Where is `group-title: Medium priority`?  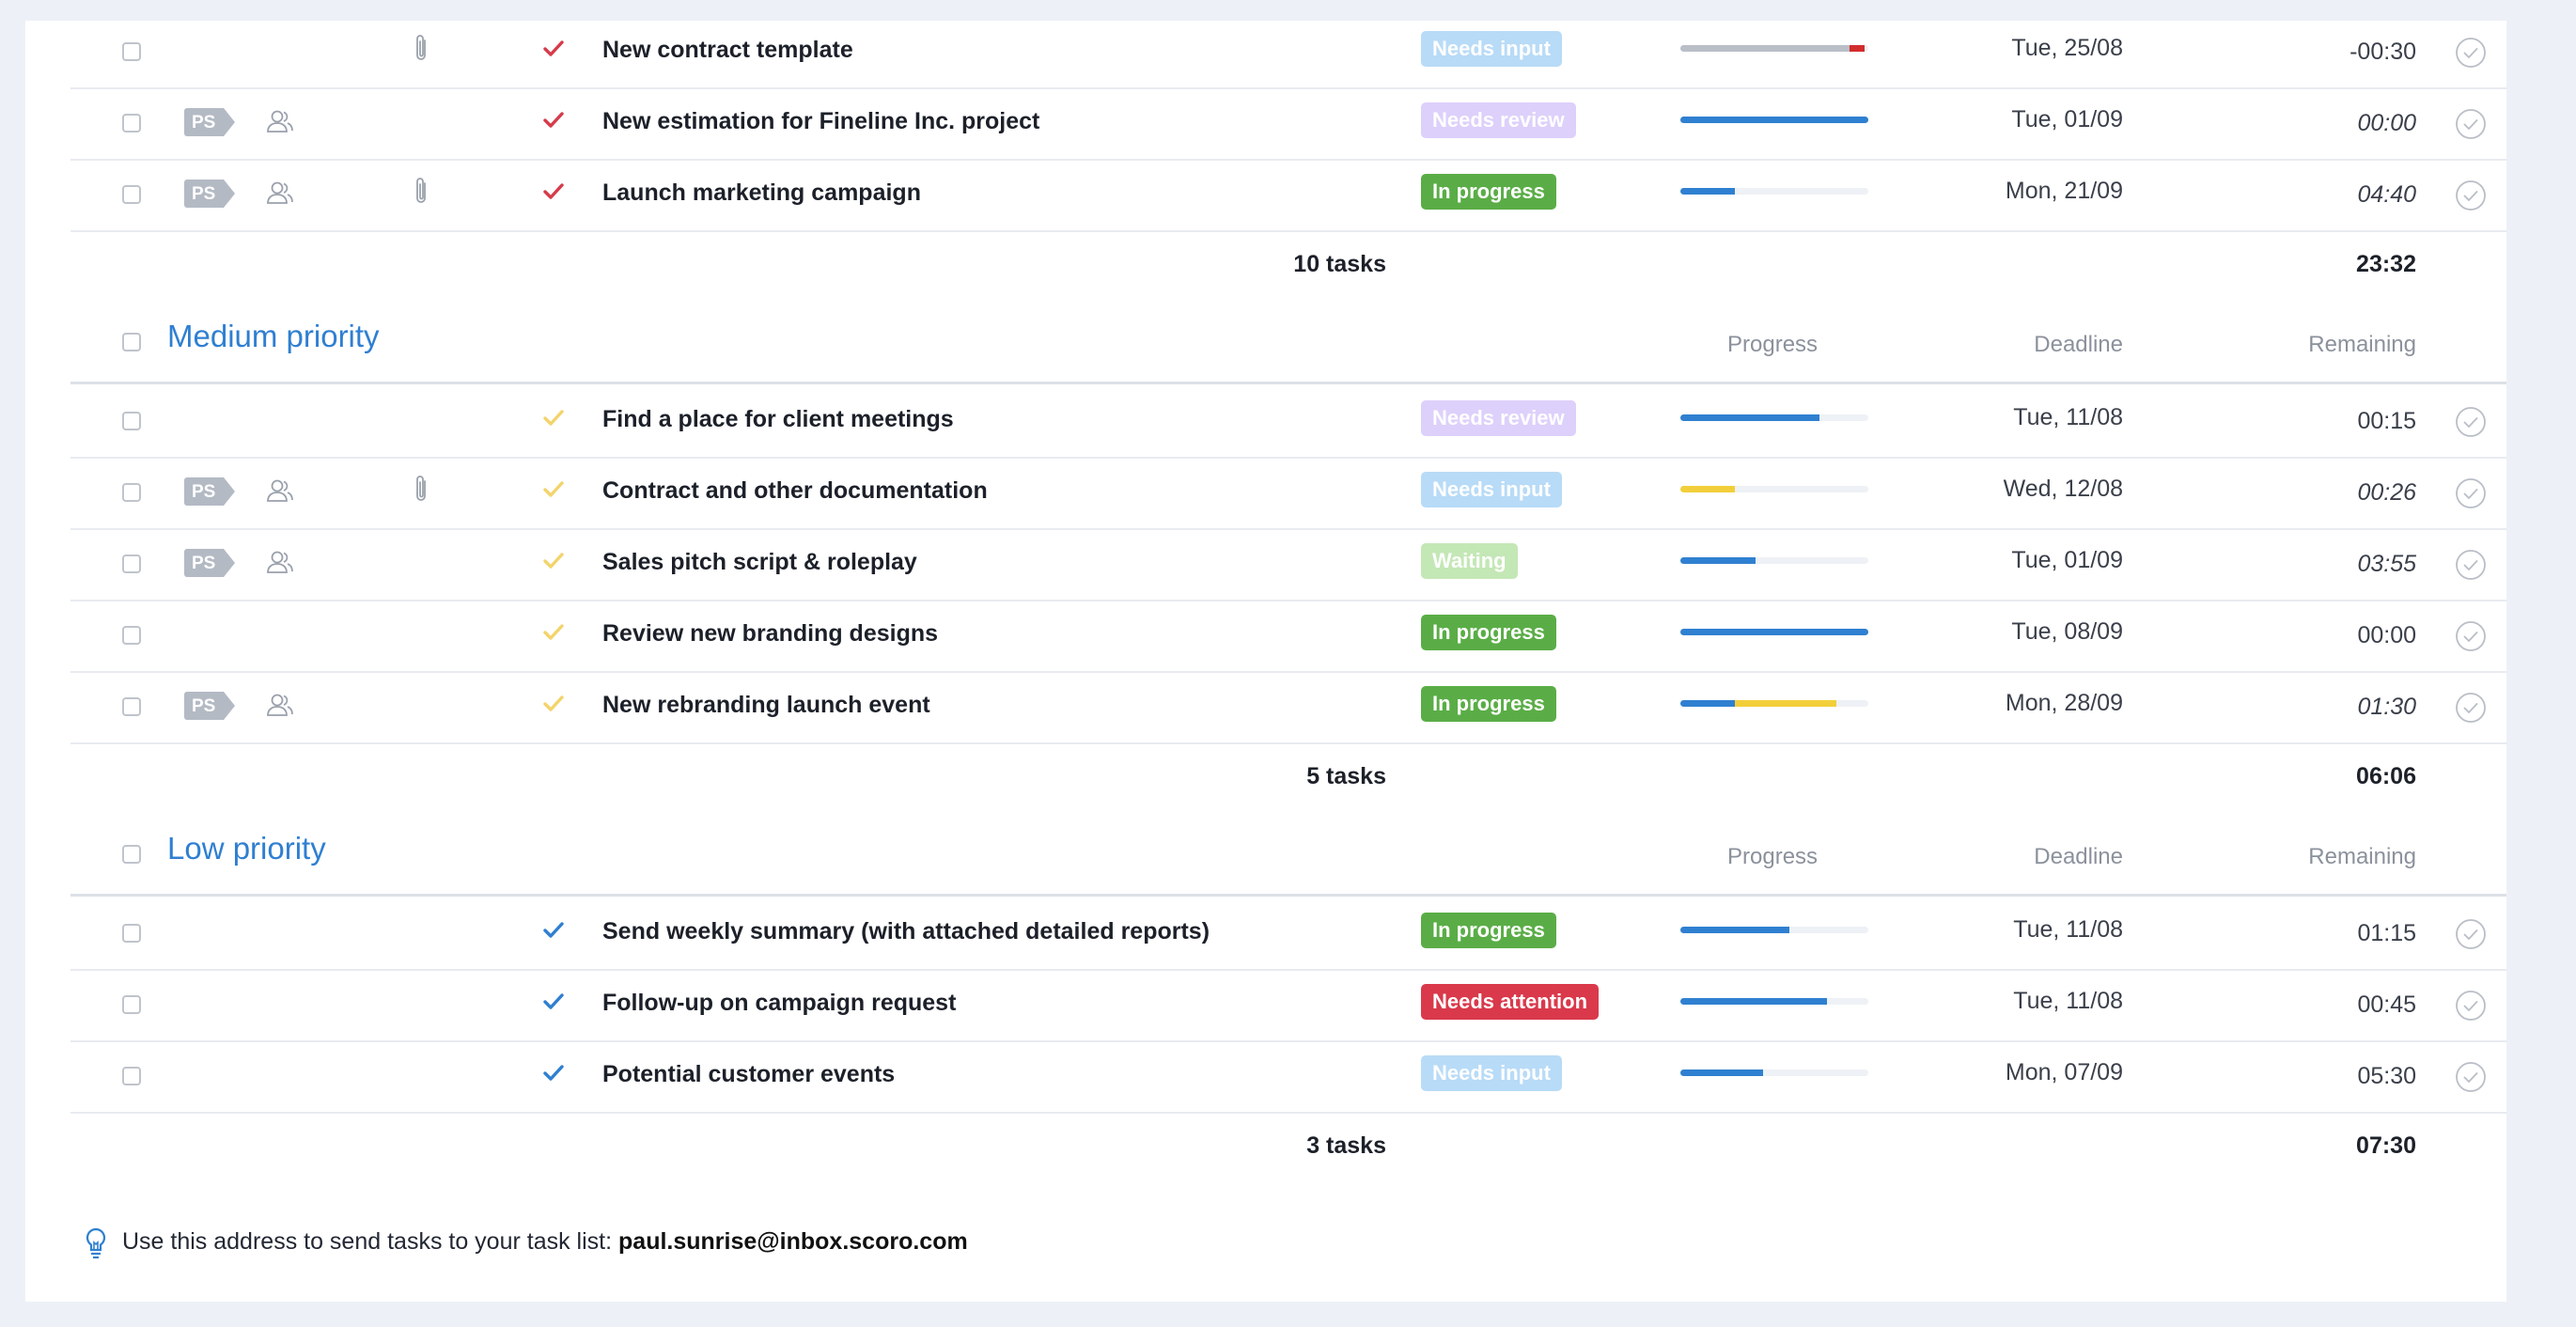 group-title: Medium priority is located at coordinates (273, 336).